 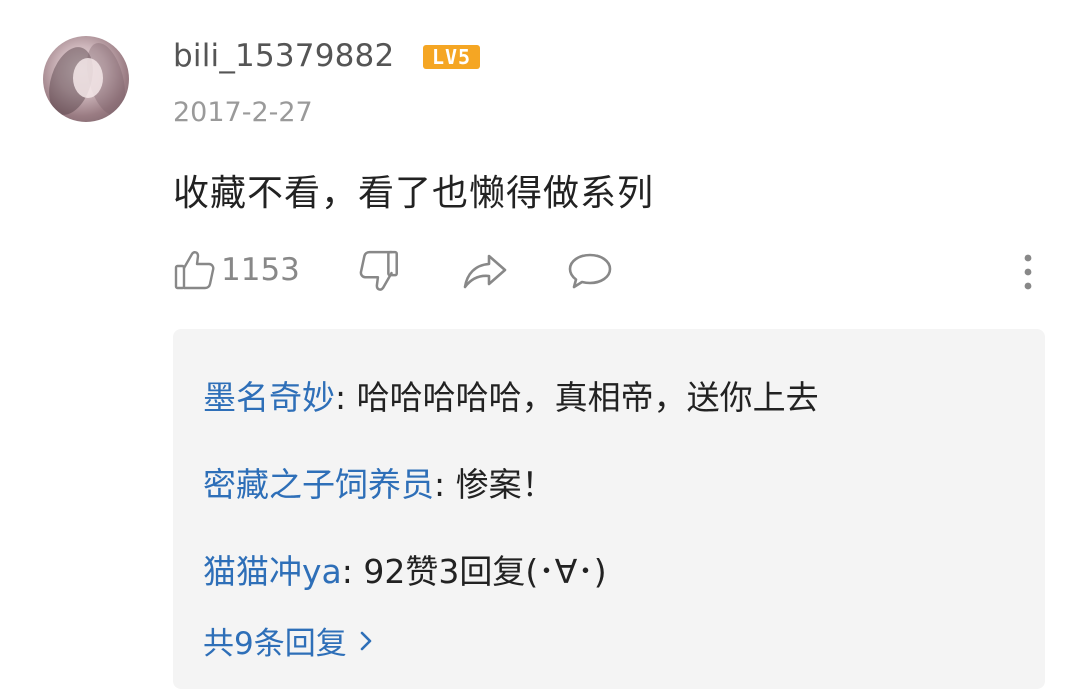 What do you see at coordinates (451, 57) in the screenshot?
I see `level-badge: LV5` at bounding box center [451, 57].